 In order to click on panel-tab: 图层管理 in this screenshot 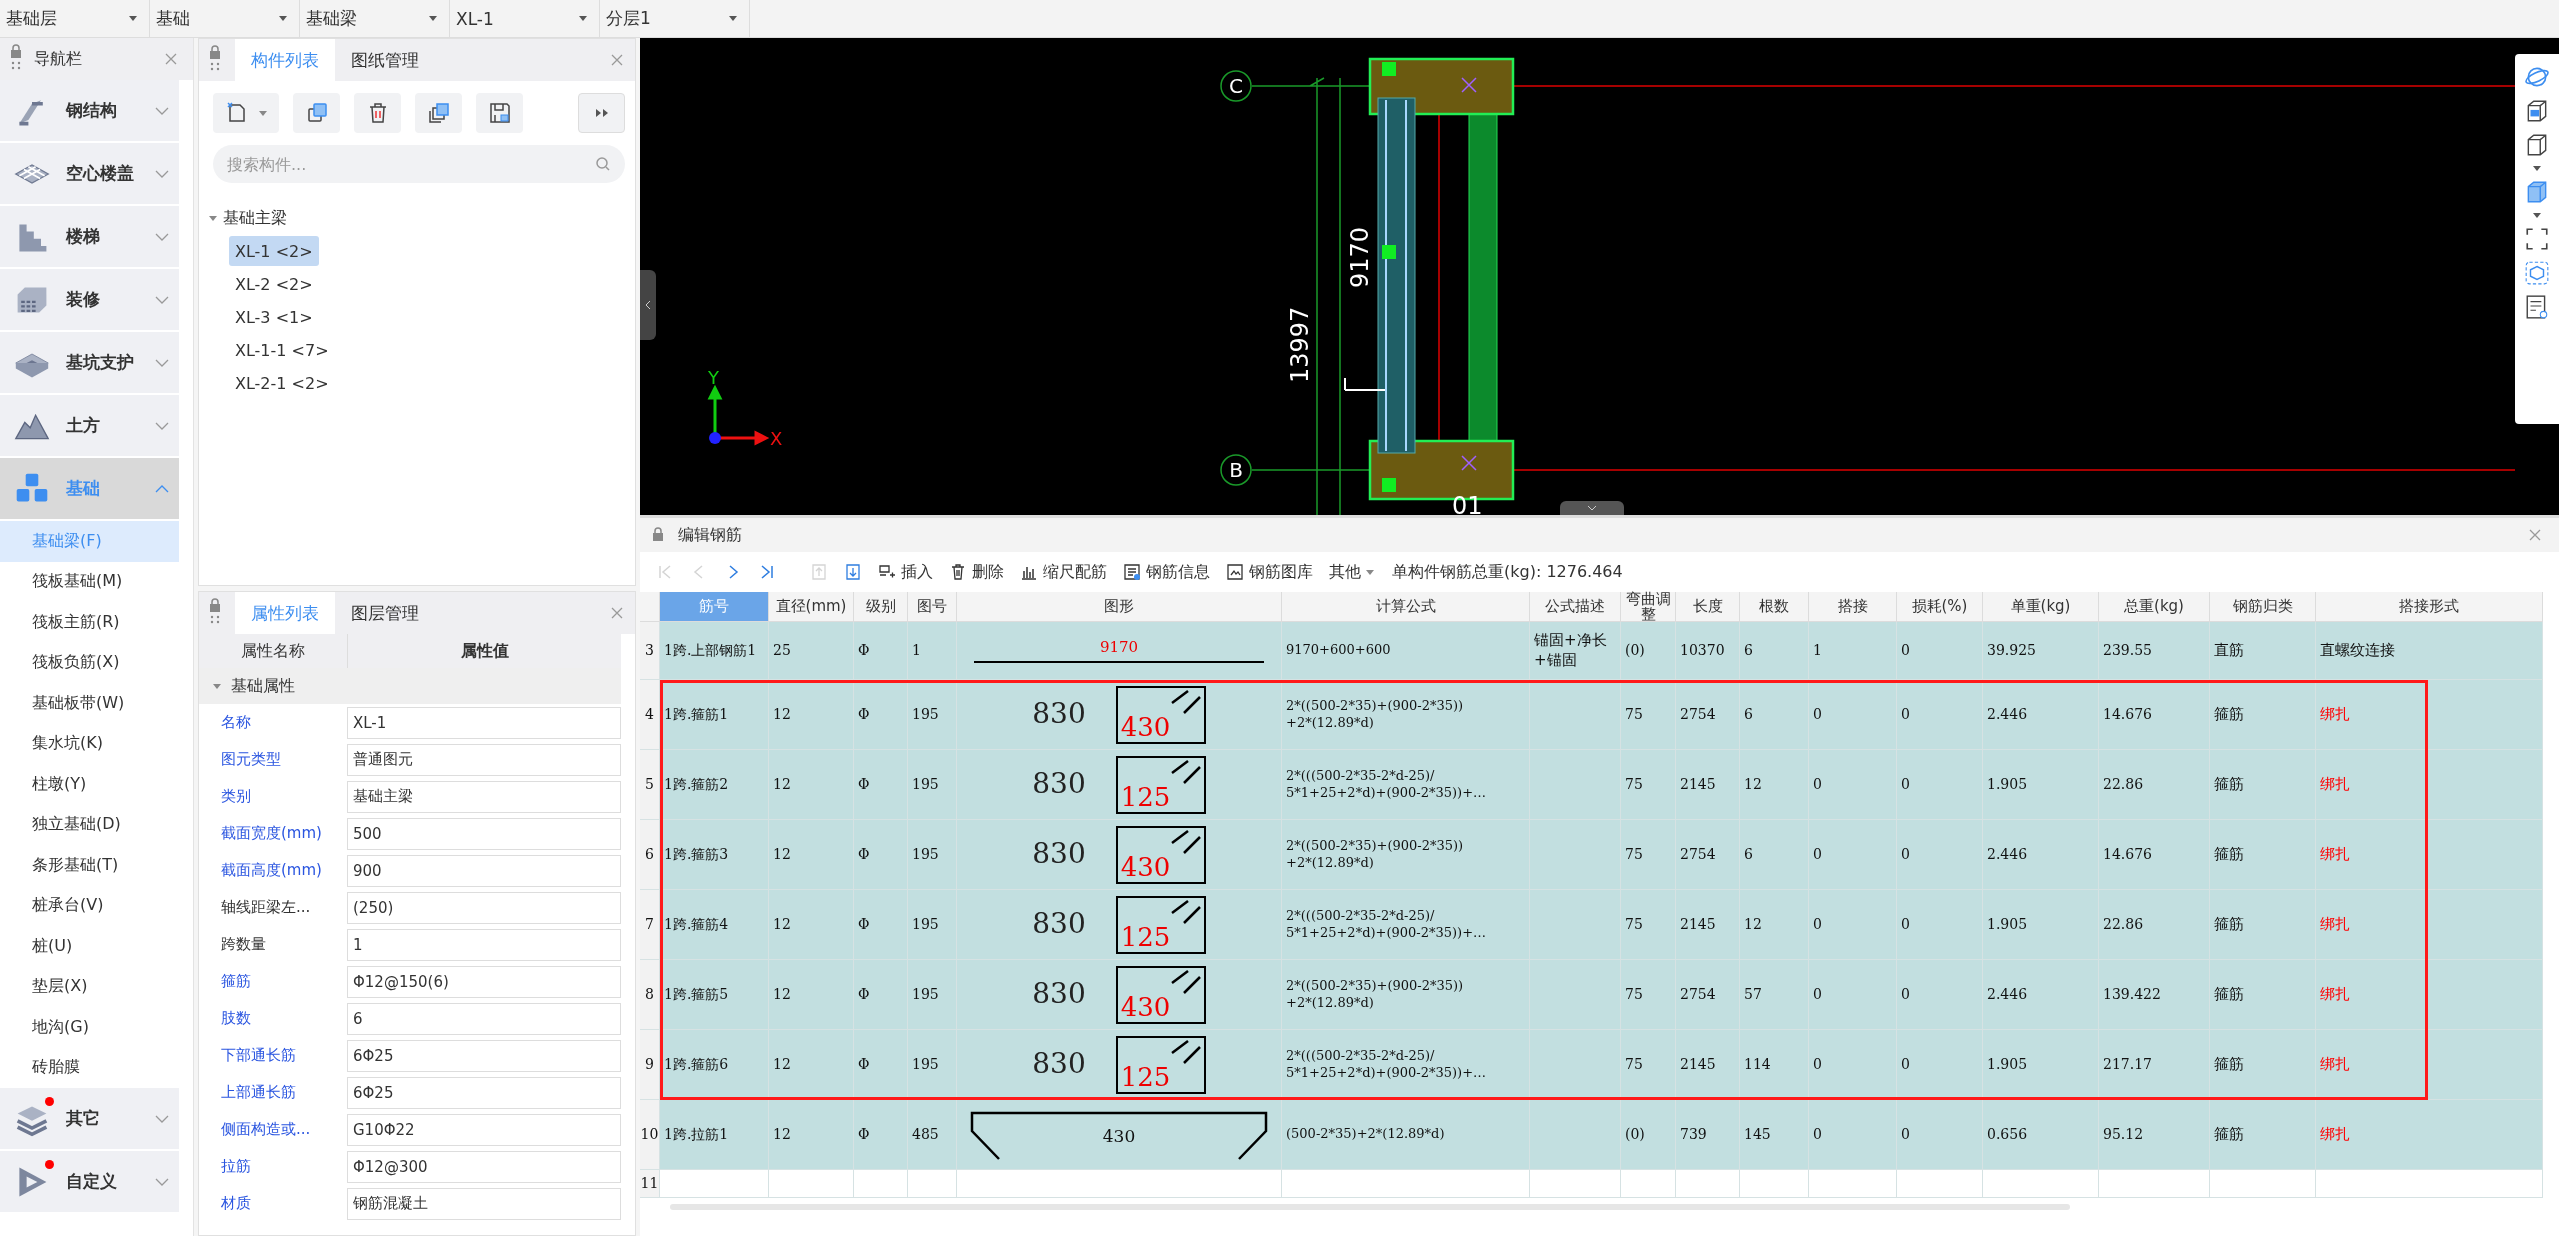, I will do `click(385, 613)`.